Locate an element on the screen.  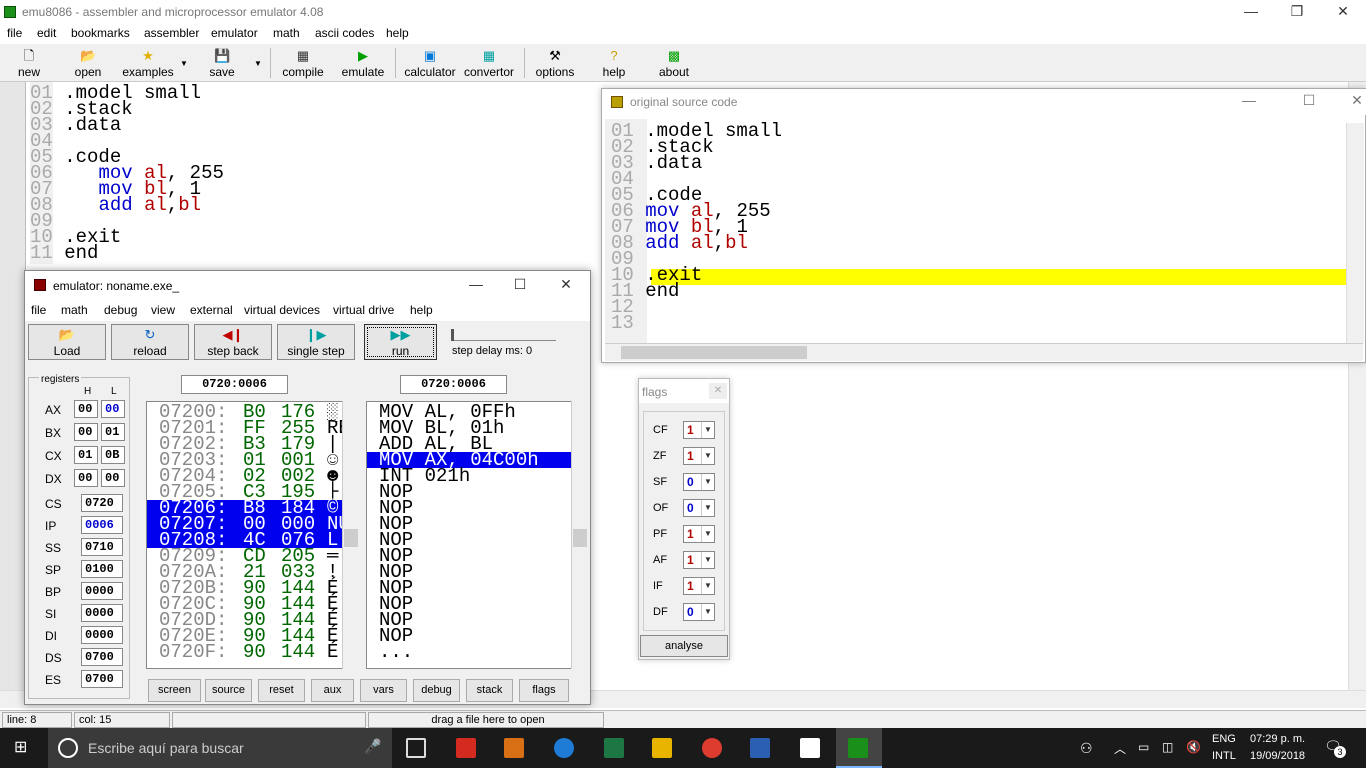
file-explorer-icon is located at coordinates (662, 748).